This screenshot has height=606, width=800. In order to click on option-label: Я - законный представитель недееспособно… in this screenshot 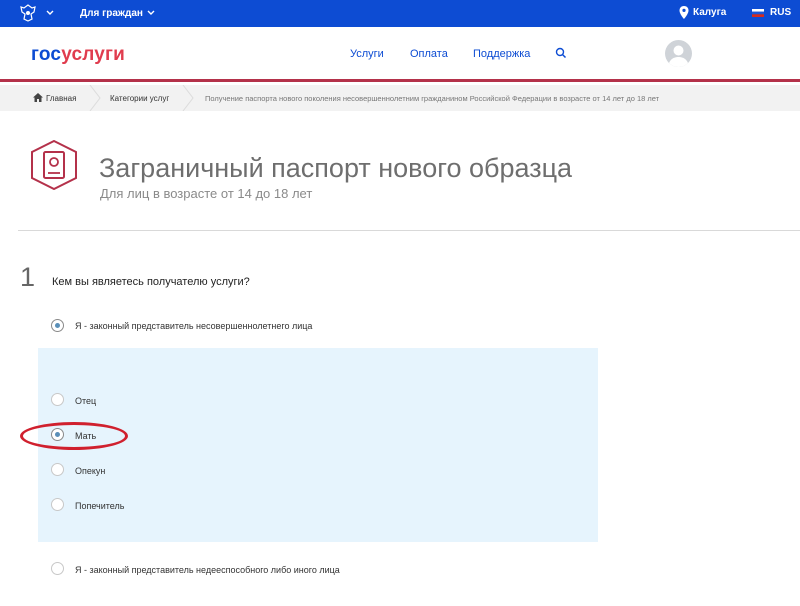, I will do `click(207, 570)`.